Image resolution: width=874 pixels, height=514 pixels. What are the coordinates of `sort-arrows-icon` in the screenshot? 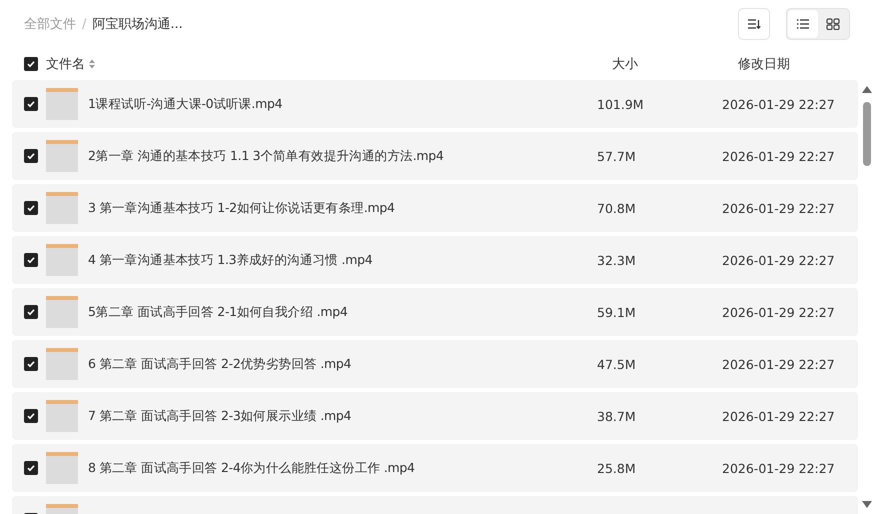 It's located at (92, 64).